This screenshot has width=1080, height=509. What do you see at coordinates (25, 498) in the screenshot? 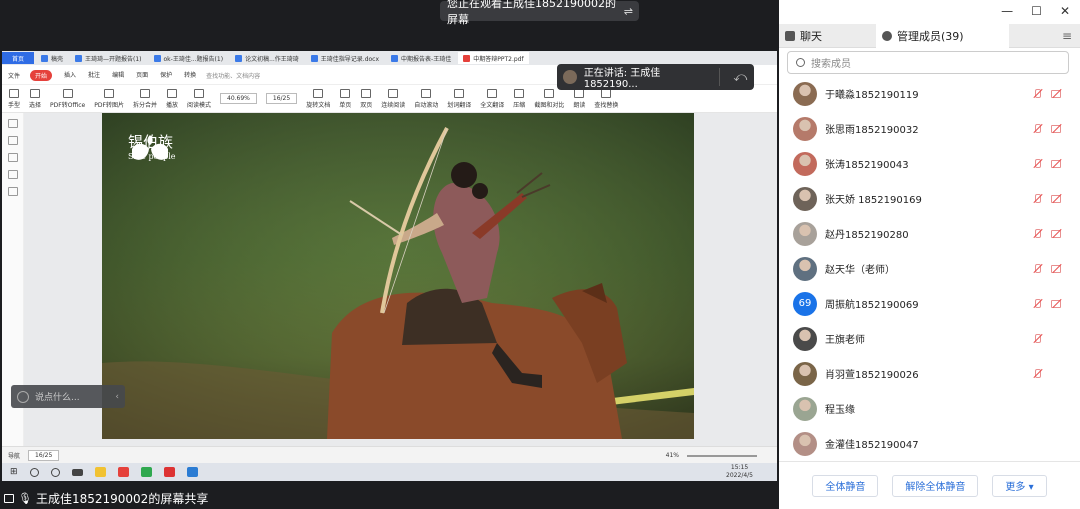
I see `mic-icon: 🎙` at bounding box center [25, 498].